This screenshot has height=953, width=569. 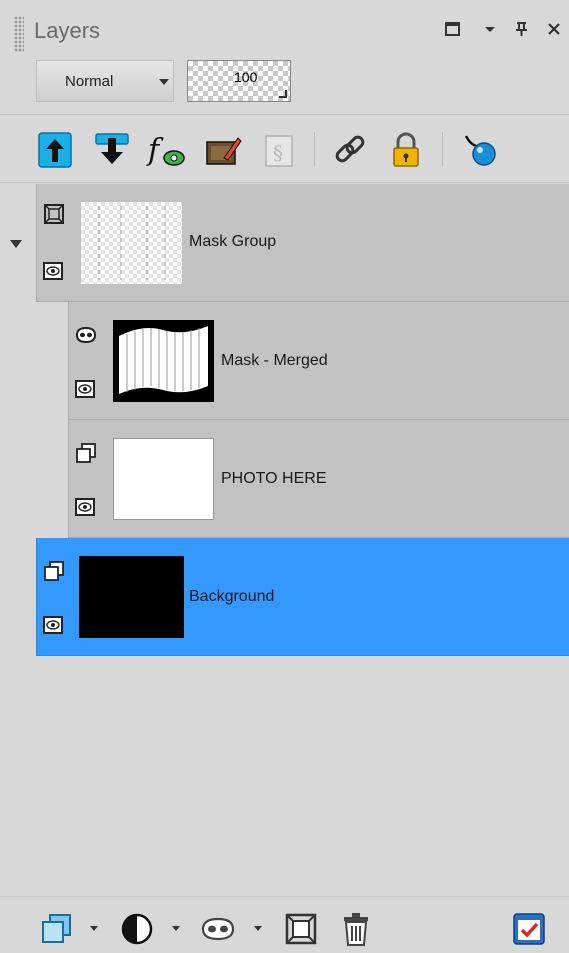 I want to click on properties-button-disabled: §, so click(x=282, y=150).